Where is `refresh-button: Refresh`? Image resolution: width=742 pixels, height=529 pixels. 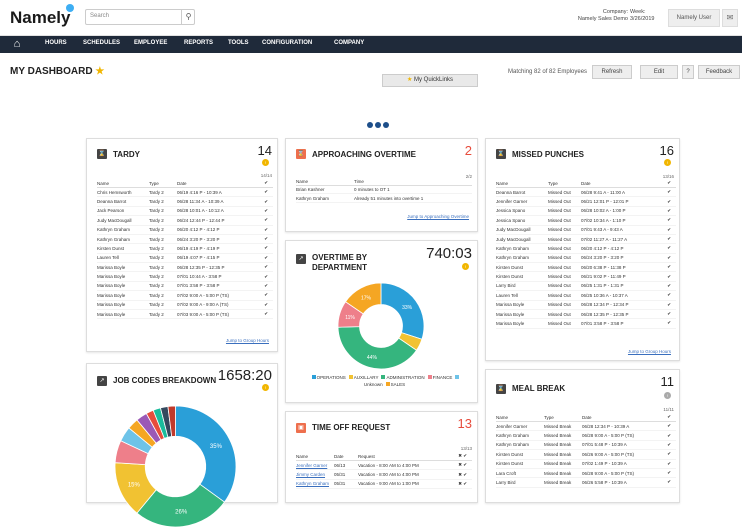 refresh-button: Refresh is located at coordinates (612, 72).